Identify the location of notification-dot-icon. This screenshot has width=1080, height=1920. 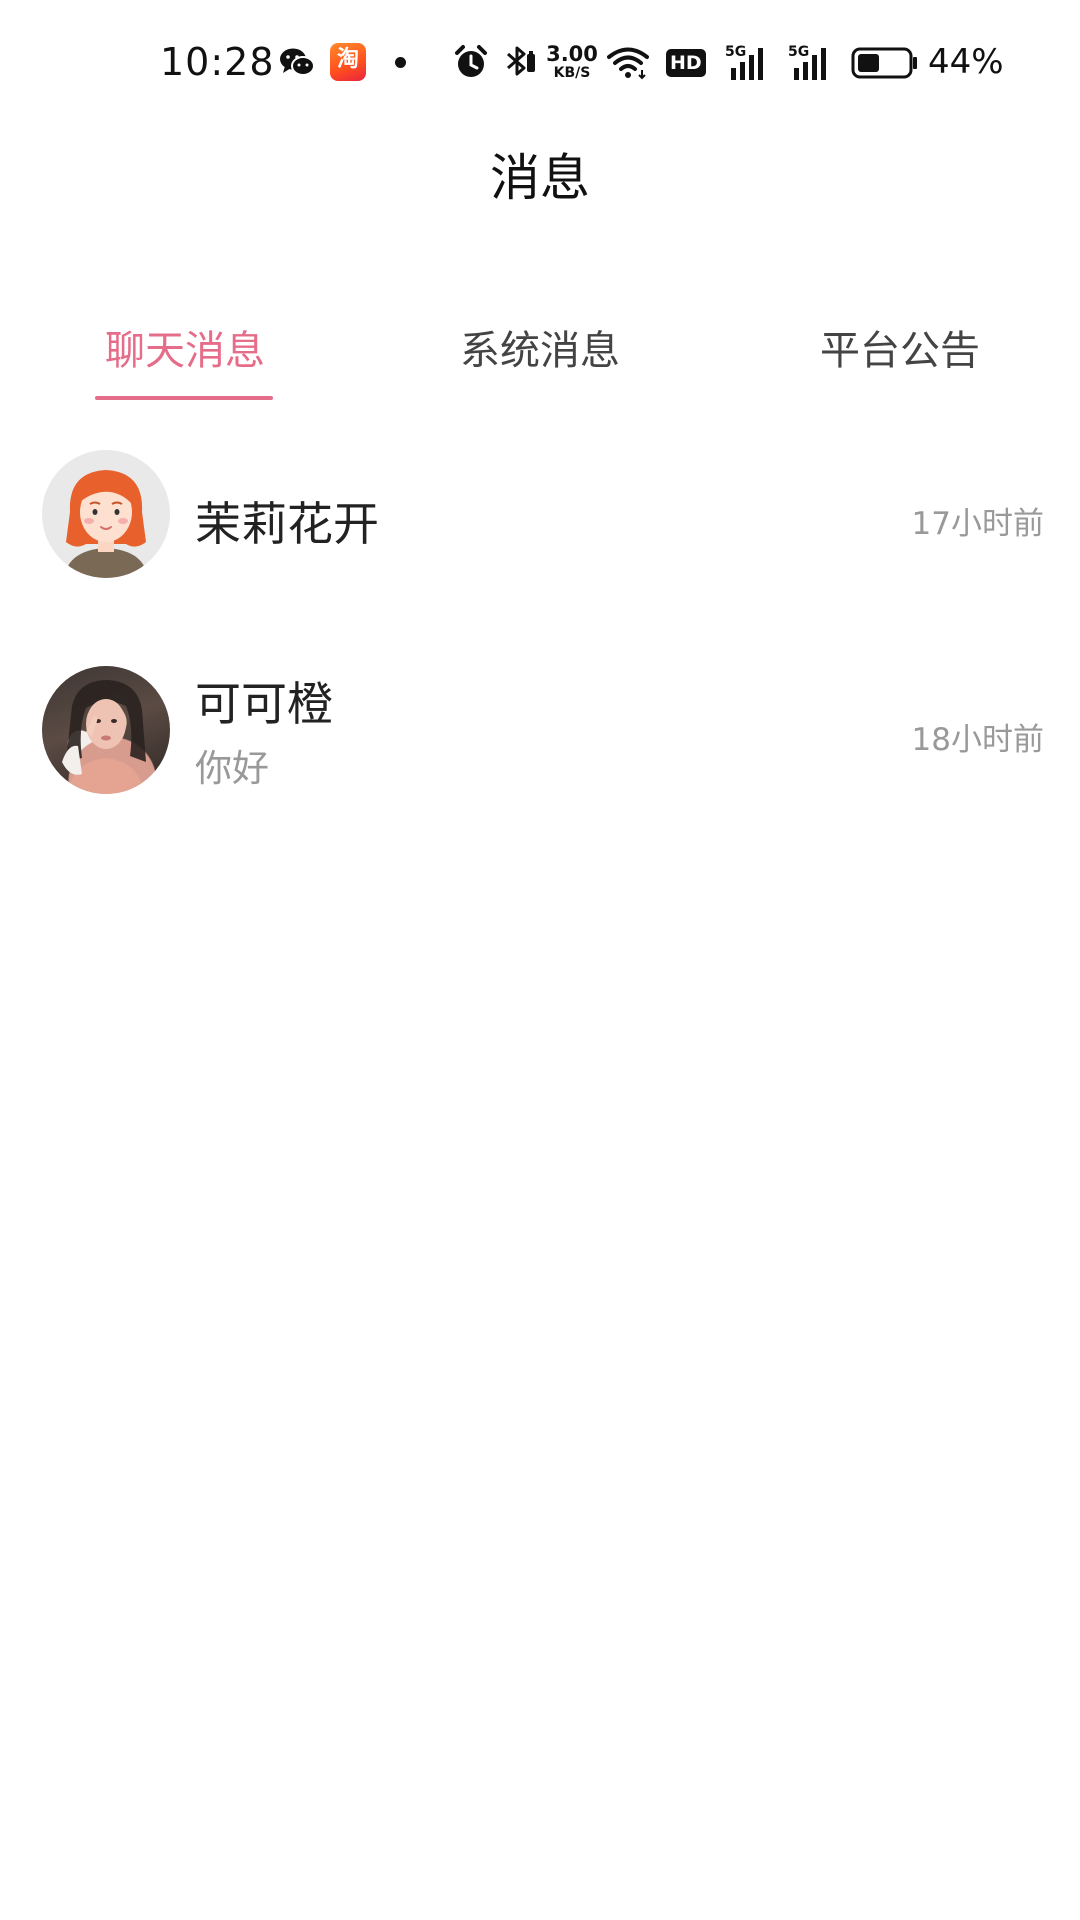
(400, 62).